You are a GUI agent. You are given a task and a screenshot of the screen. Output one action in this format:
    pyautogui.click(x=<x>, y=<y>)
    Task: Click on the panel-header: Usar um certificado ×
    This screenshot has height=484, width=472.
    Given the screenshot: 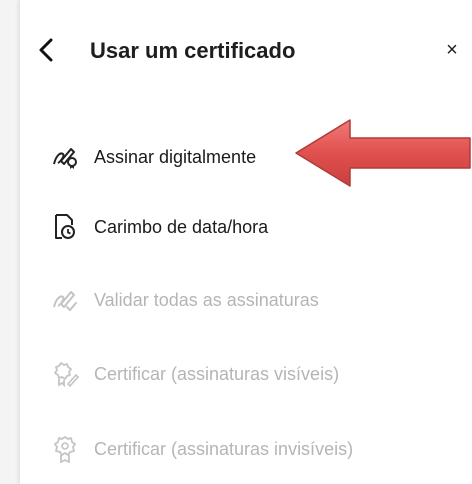 What is the action you would take?
    pyautogui.click(x=246, y=52)
    